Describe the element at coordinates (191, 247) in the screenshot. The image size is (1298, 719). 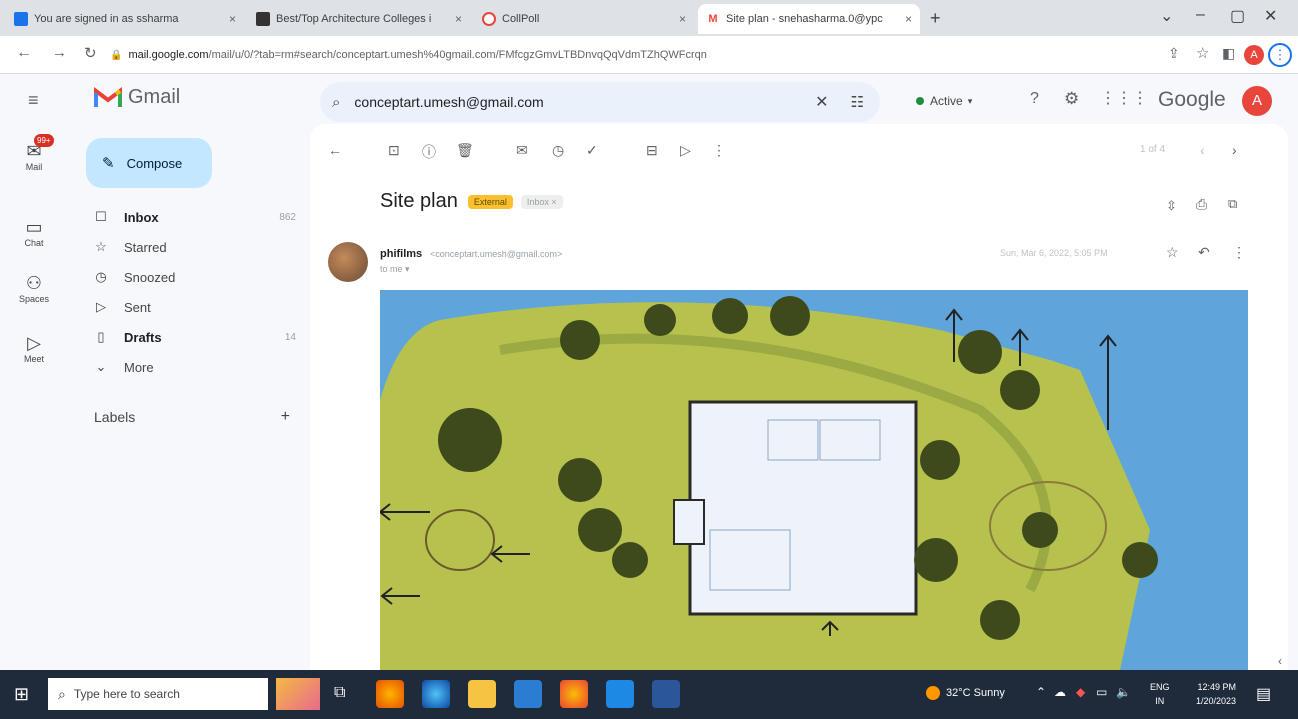
I see `sidebar-item-starred: ☆ Starred` at that location.